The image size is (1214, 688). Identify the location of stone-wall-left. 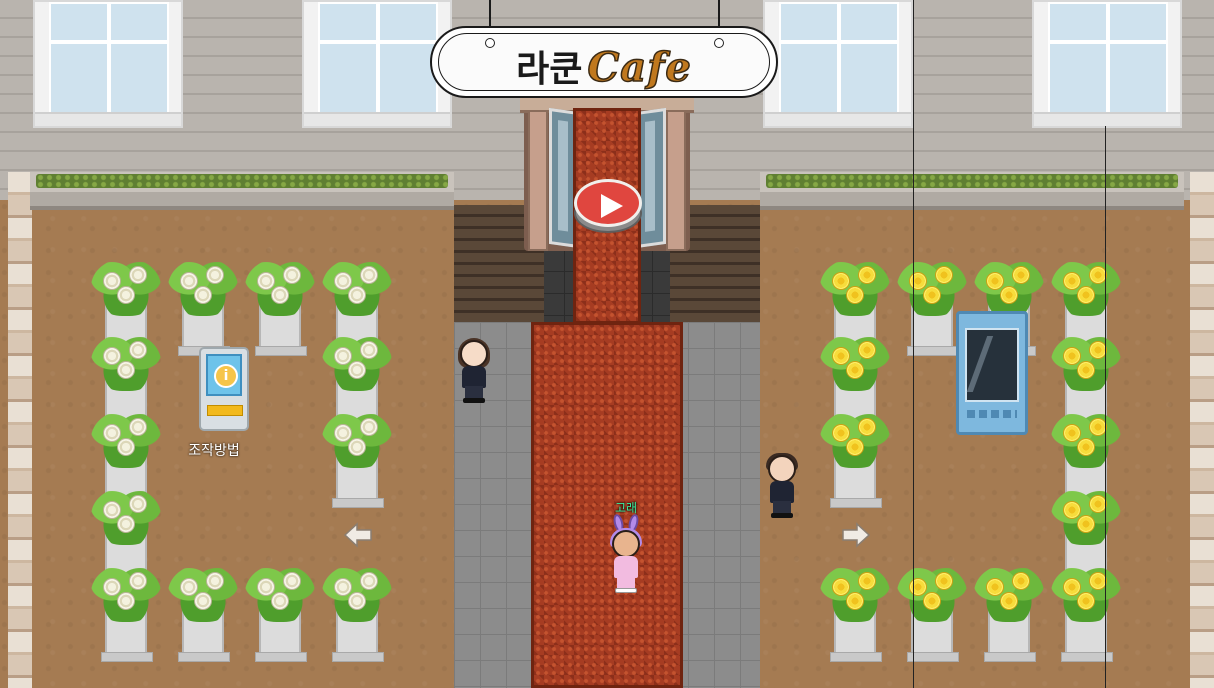
(20, 430).